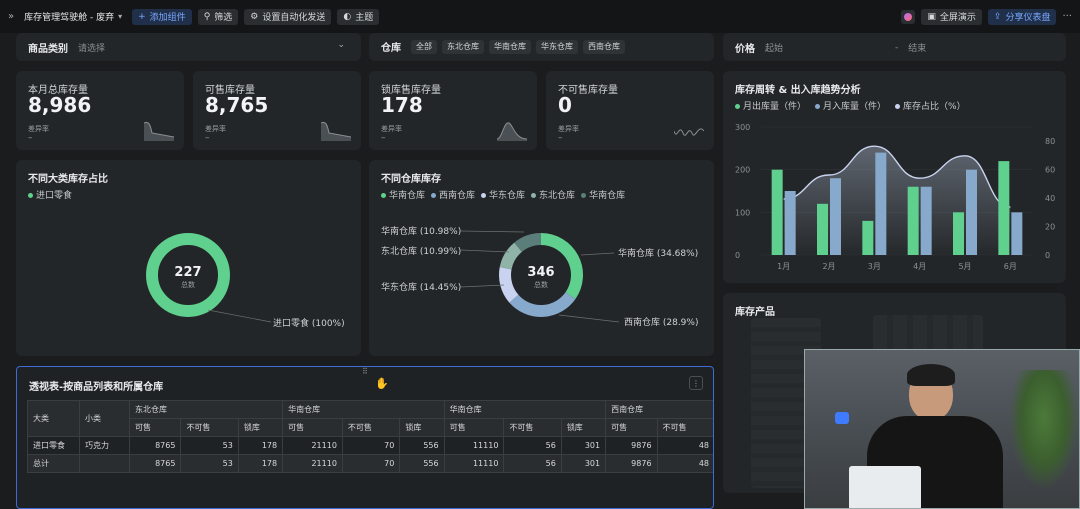 The image size is (1080, 509). I want to click on donut-center-label: 总数, so click(188, 284).